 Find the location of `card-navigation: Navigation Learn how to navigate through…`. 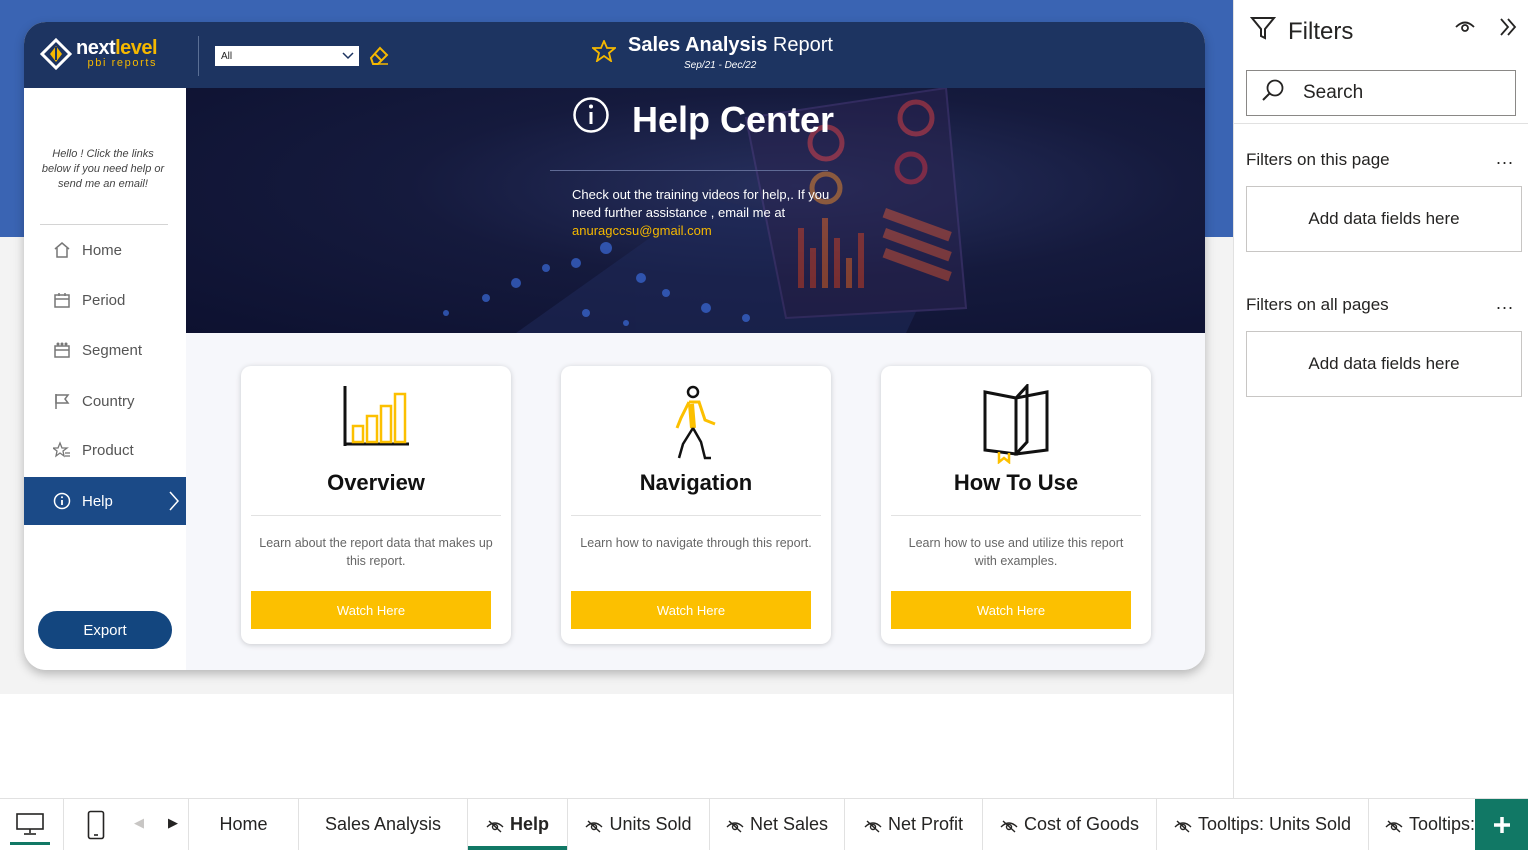

card-navigation: Navigation Learn how to navigate through… is located at coordinates (696, 505).